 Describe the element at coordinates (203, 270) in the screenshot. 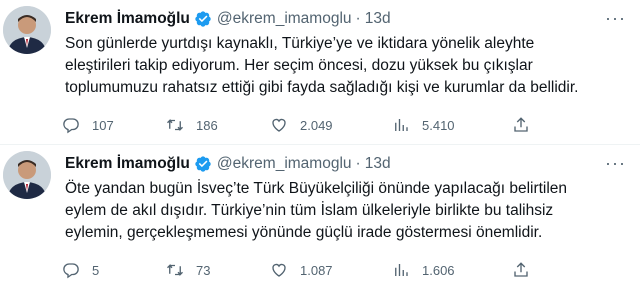

I see `retweet-count: 73` at that location.